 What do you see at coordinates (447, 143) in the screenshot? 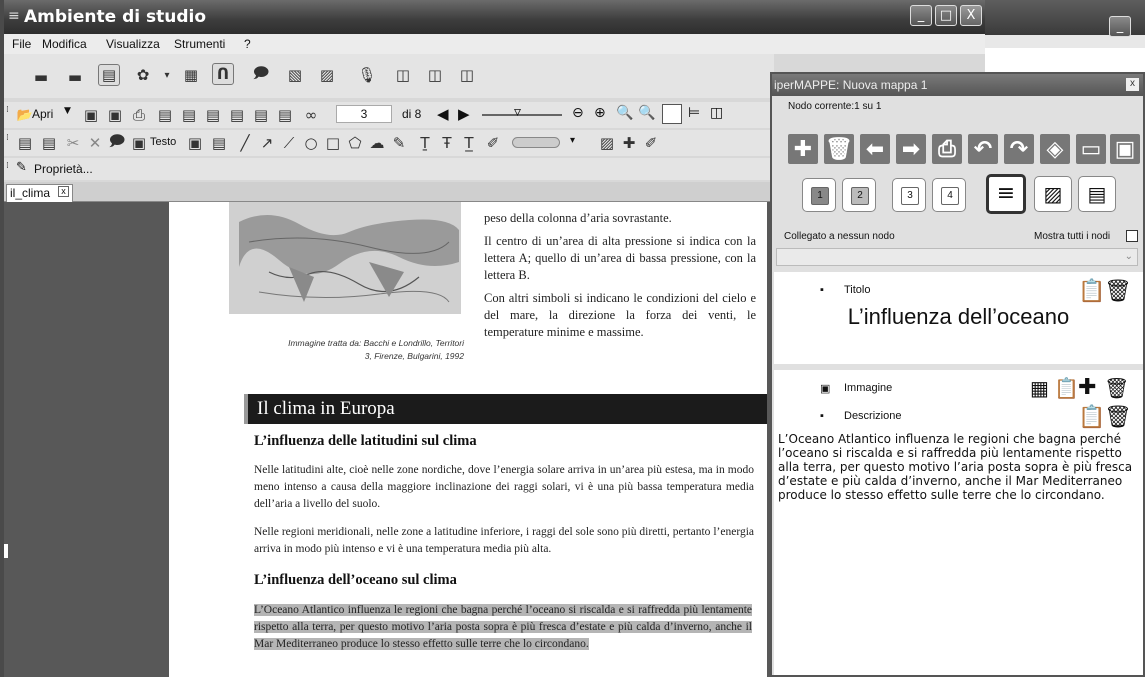
I see `strikethrough-icon: Ŧ` at bounding box center [447, 143].